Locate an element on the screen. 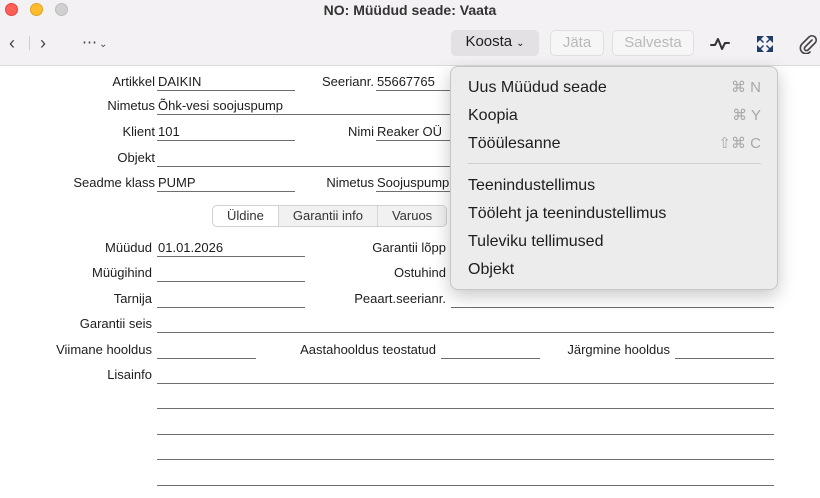 This screenshot has height=498, width=820. garantii-seis-label: Garantii seis is located at coordinates (115, 323).